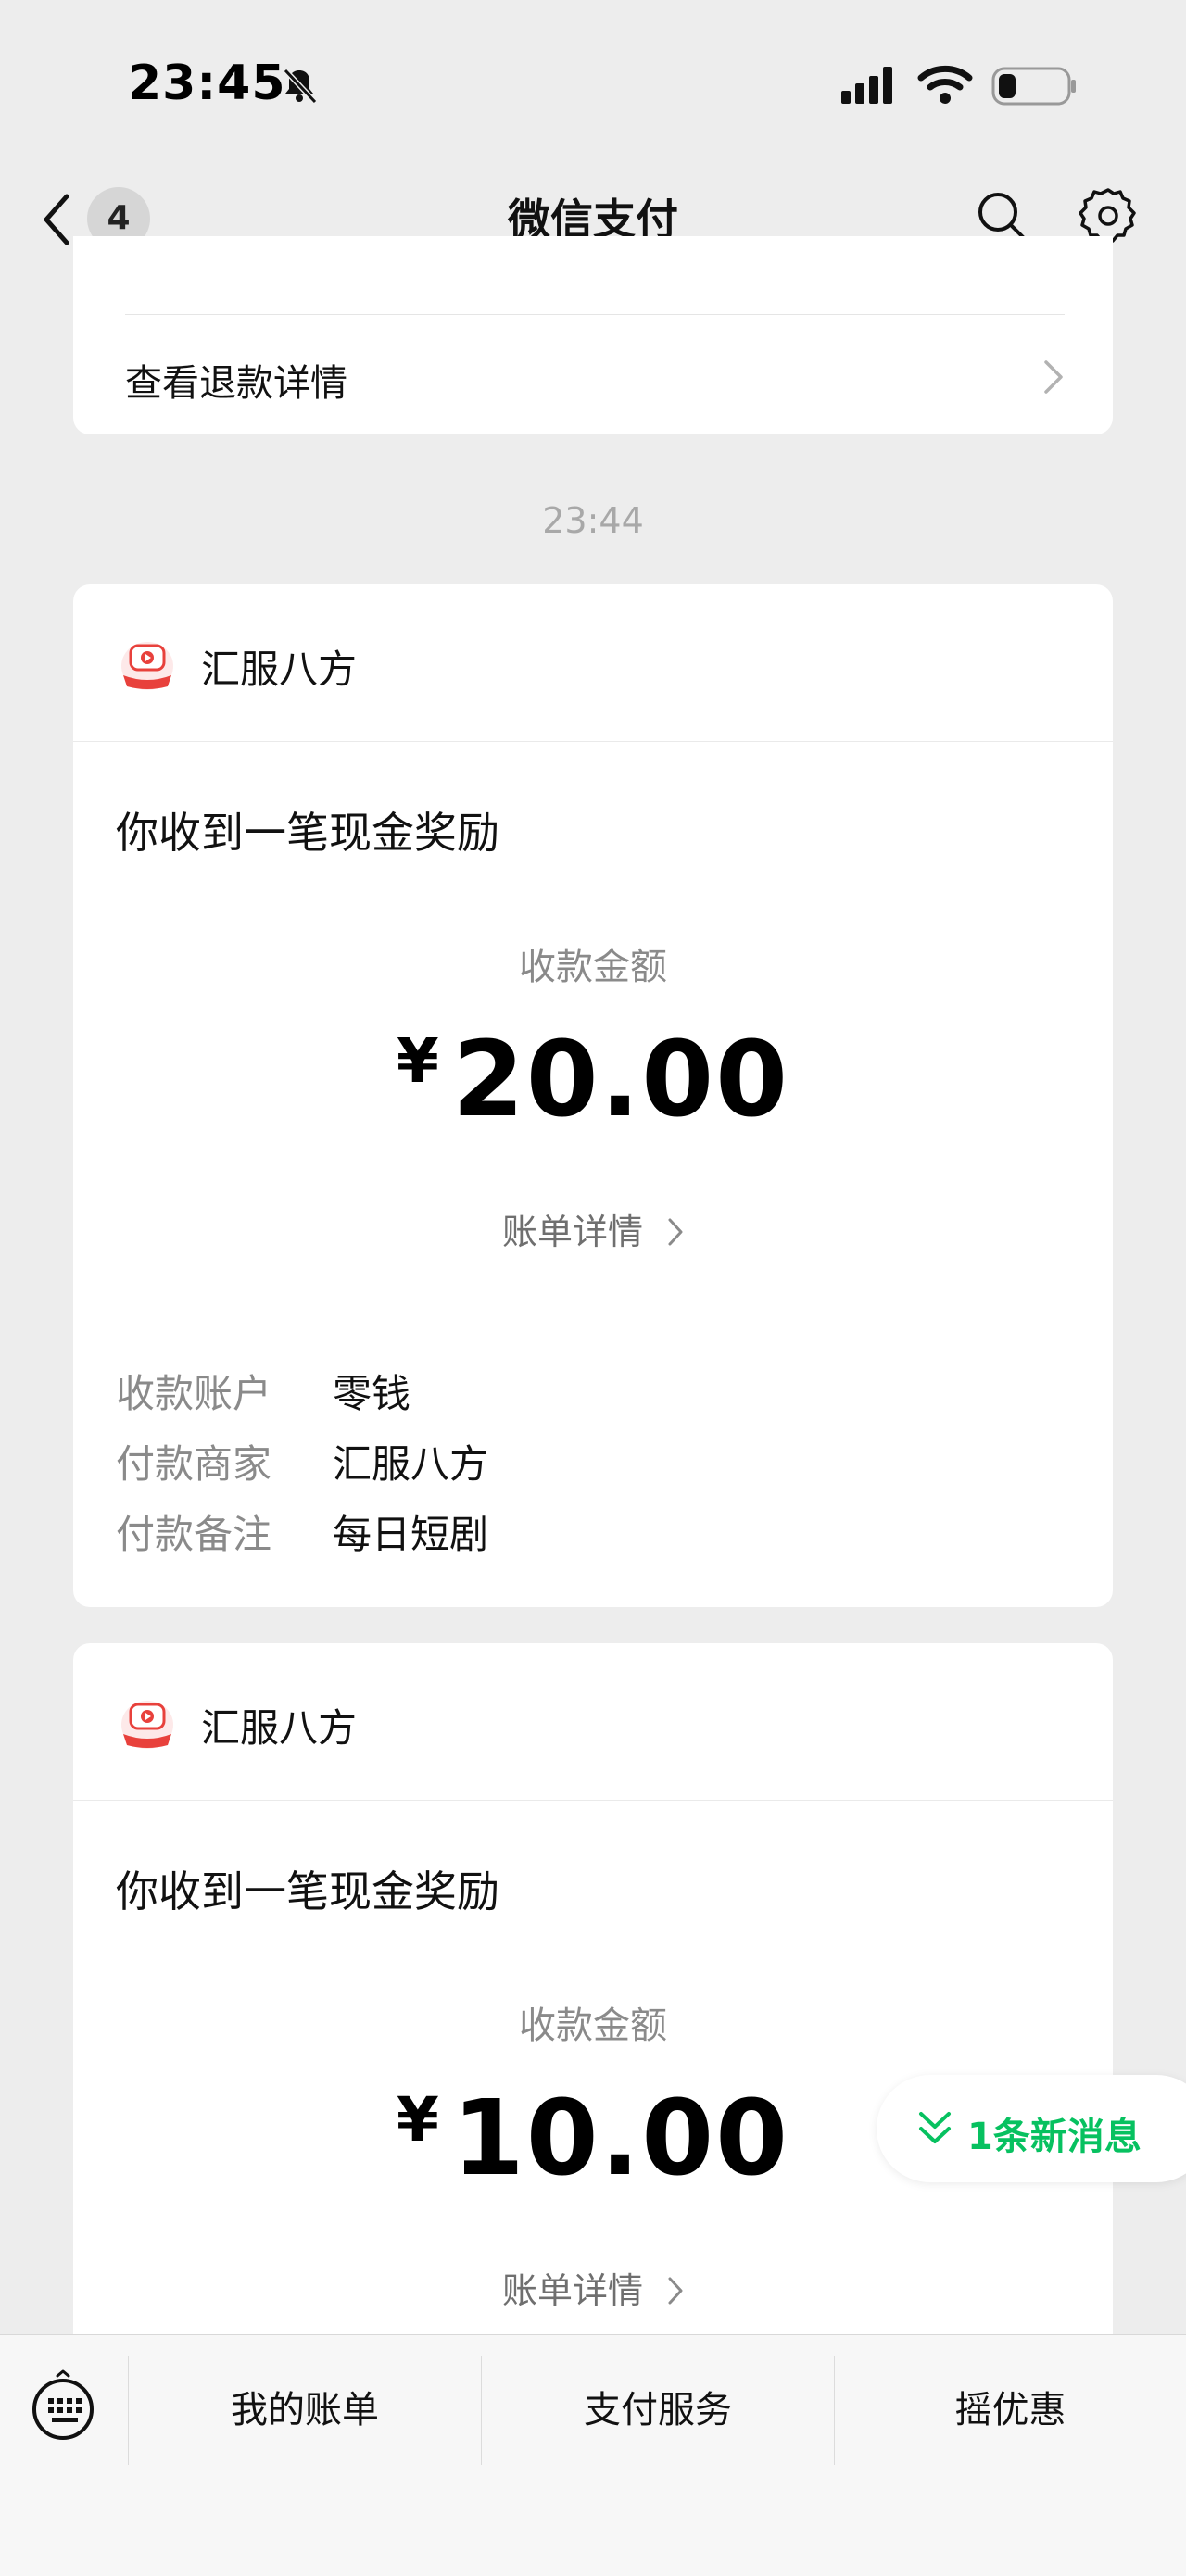 Image resolution: width=1186 pixels, height=2576 pixels. What do you see at coordinates (305, 2410) in the screenshot?
I see `menu-item-my-bills: 我的账单` at bounding box center [305, 2410].